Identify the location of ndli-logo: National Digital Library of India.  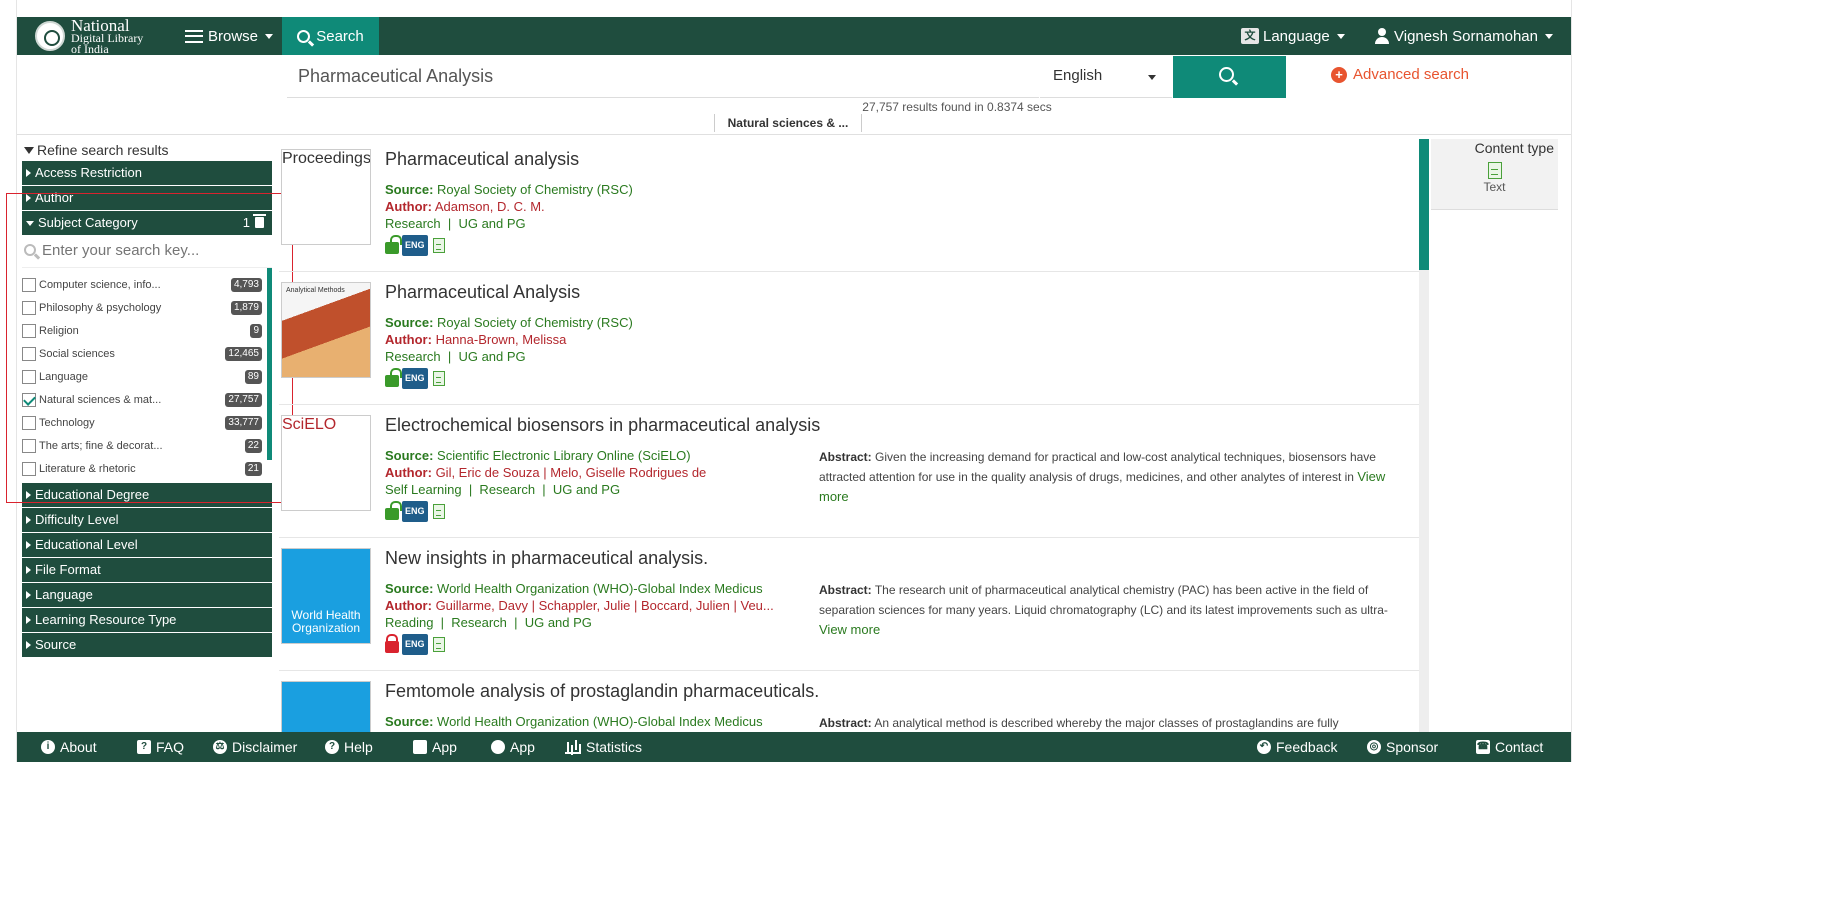
(89, 36).